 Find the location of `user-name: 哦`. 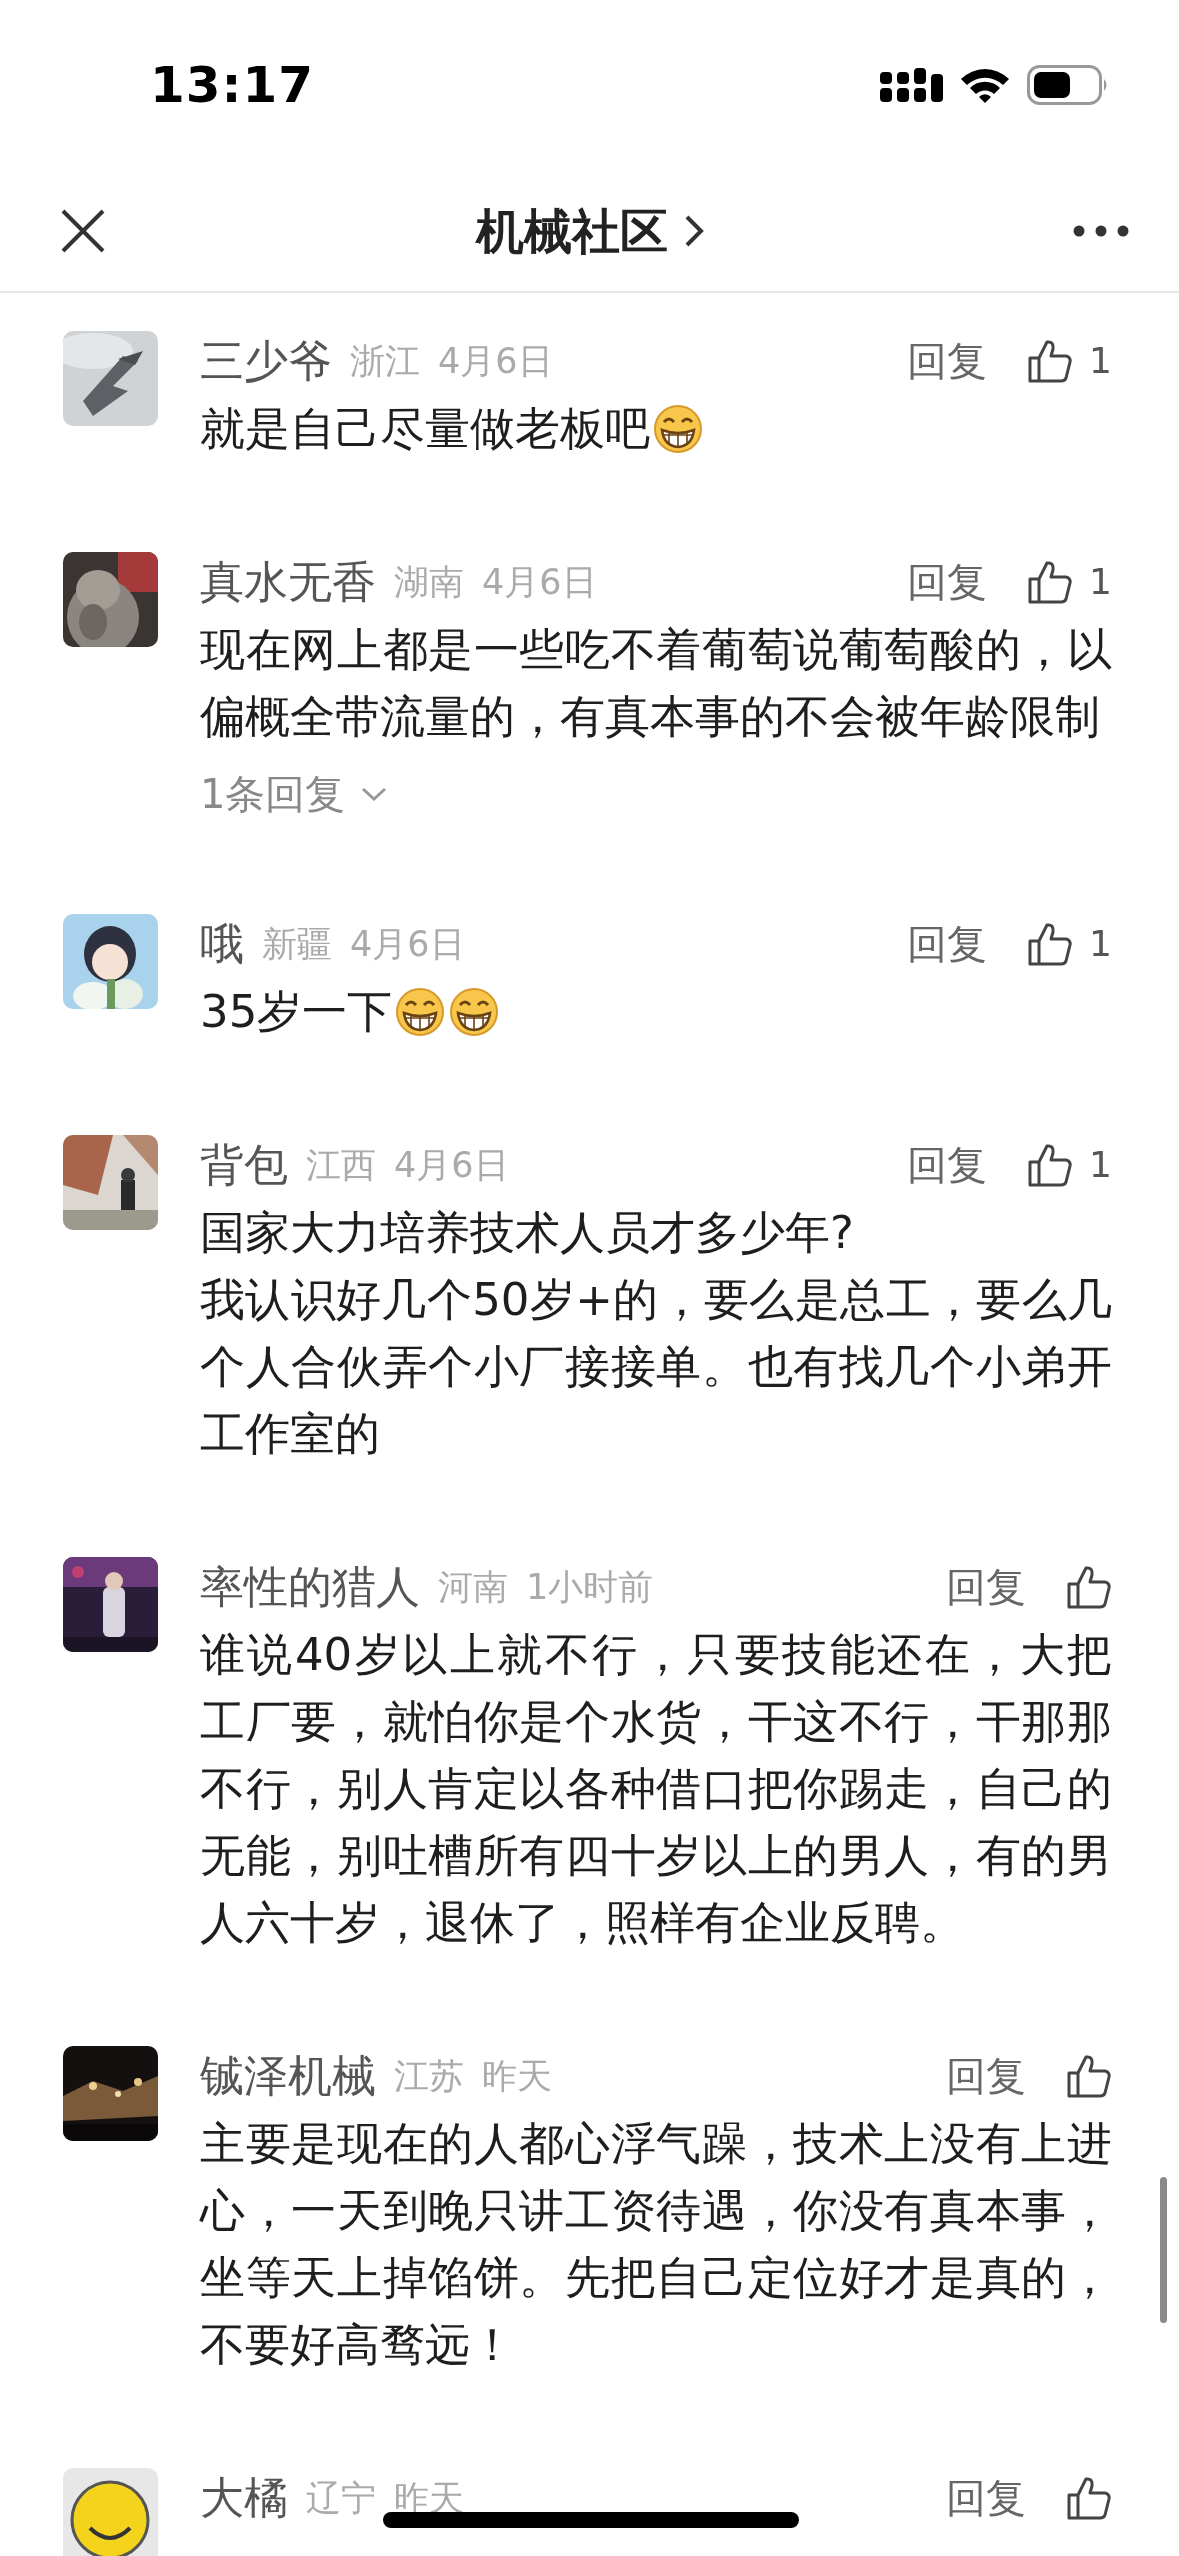

user-name: 哦 is located at coordinates (222, 944).